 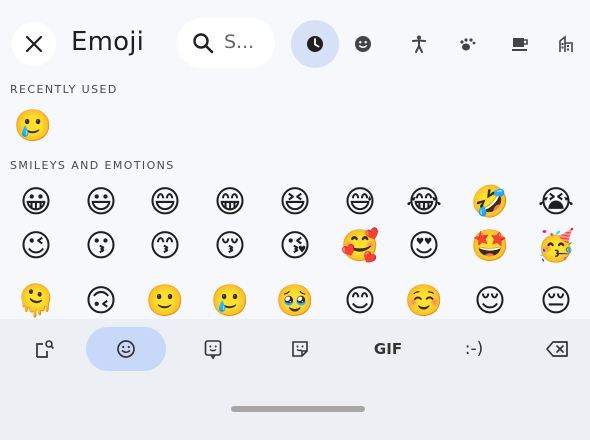 What do you see at coordinates (490, 301) in the screenshot?
I see `emoji-item: 😌` at bounding box center [490, 301].